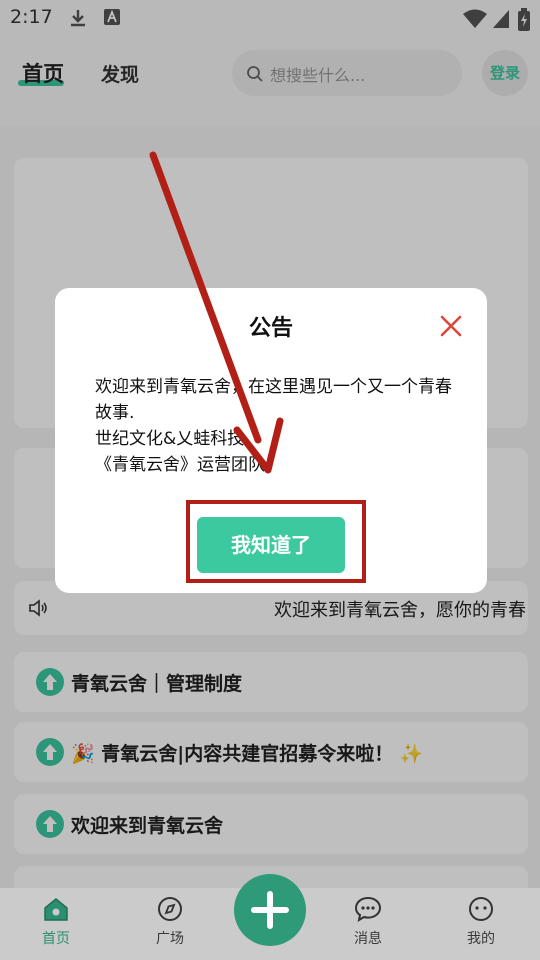 The width and height of the screenshot is (540, 960). I want to click on tabbar-item-square: 广场, so click(170, 922).